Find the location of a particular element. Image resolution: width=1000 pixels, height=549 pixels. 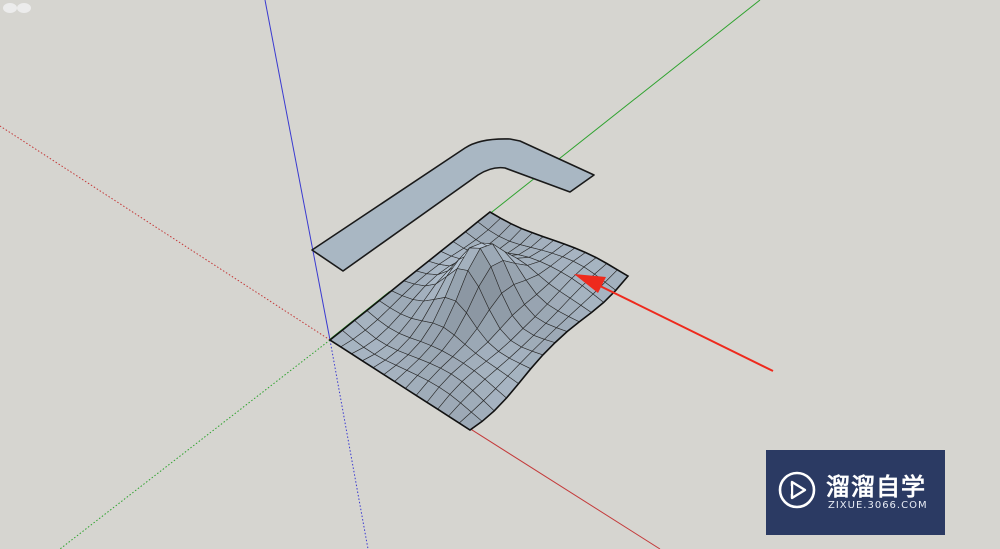

cursor-trace-icon is located at coordinates (17, 8).